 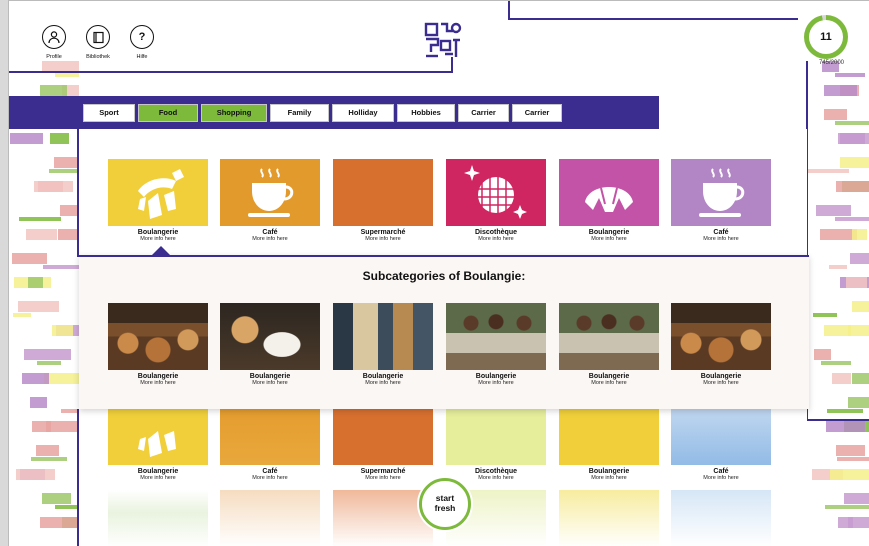 What do you see at coordinates (495, 471) in the screenshot?
I see `card-title: Discothèque` at bounding box center [495, 471].